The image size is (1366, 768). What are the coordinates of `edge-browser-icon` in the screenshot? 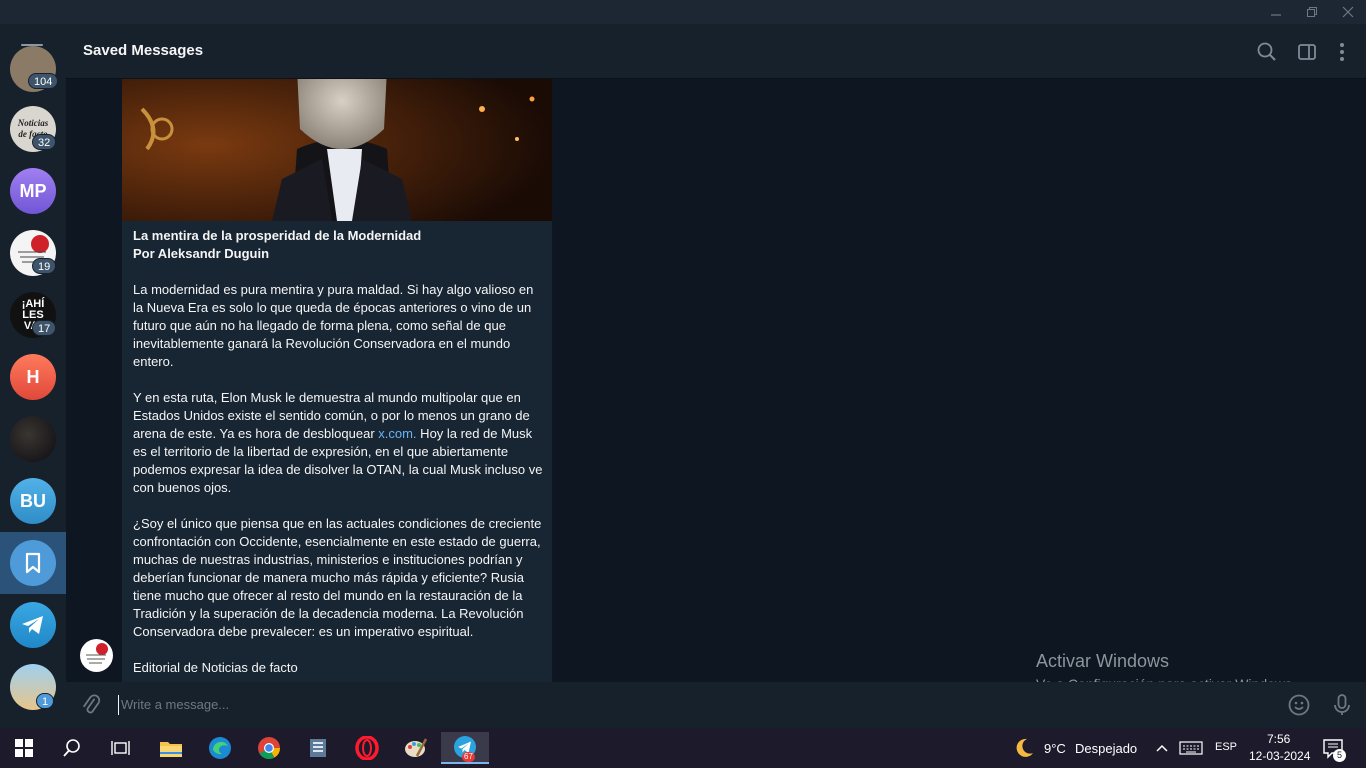 It's located at (220, 748).